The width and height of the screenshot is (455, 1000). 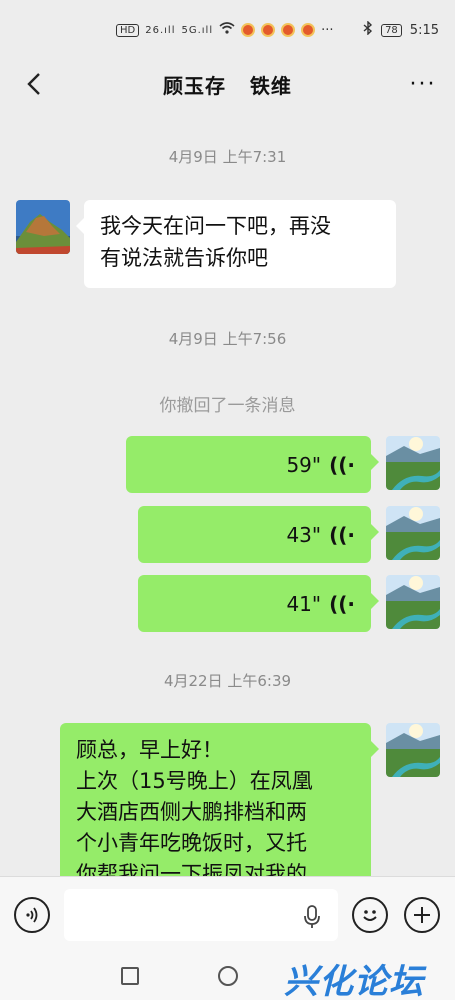 What do you see at coordinates (43, 227) in the screenshot?
I see `contact-avatar` at bounding box center [43, 227].